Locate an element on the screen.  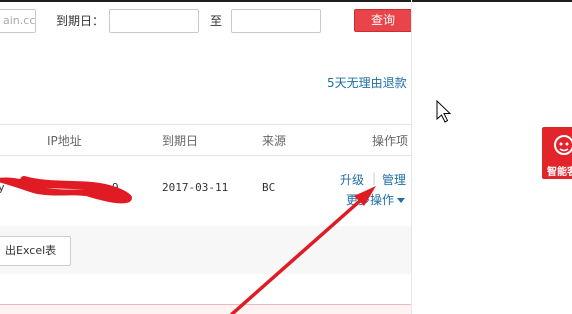
headset-icon is located at coordinates (563, 145).